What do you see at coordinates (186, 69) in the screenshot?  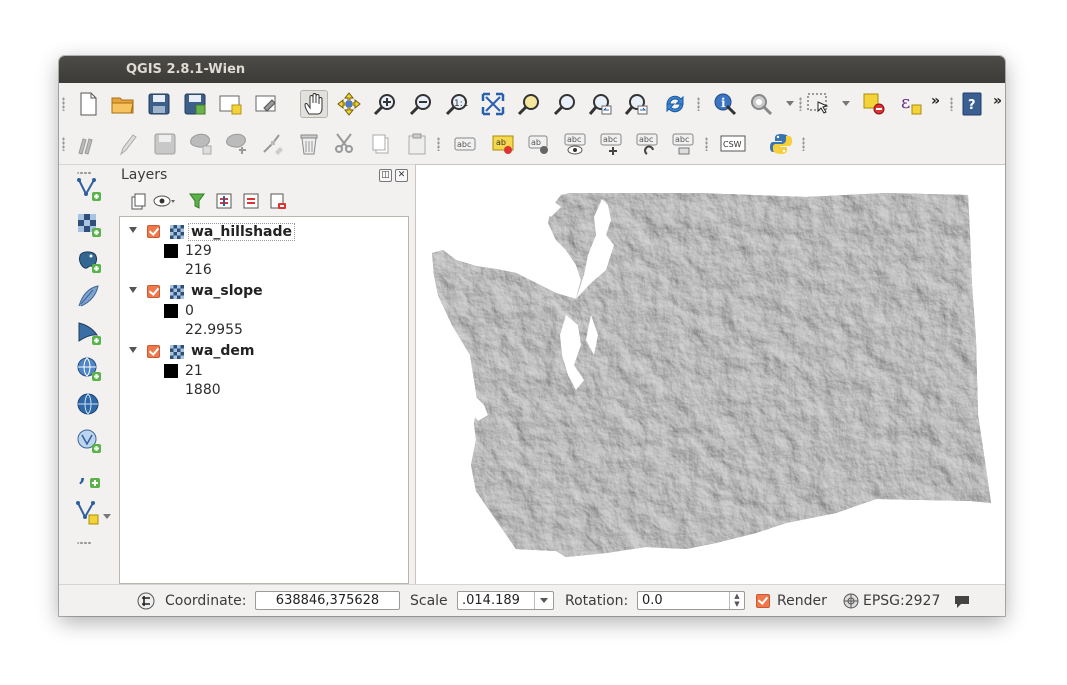 I see `window-title: QGIS 2.8.1-Wien` at bounding box center [186, 69].